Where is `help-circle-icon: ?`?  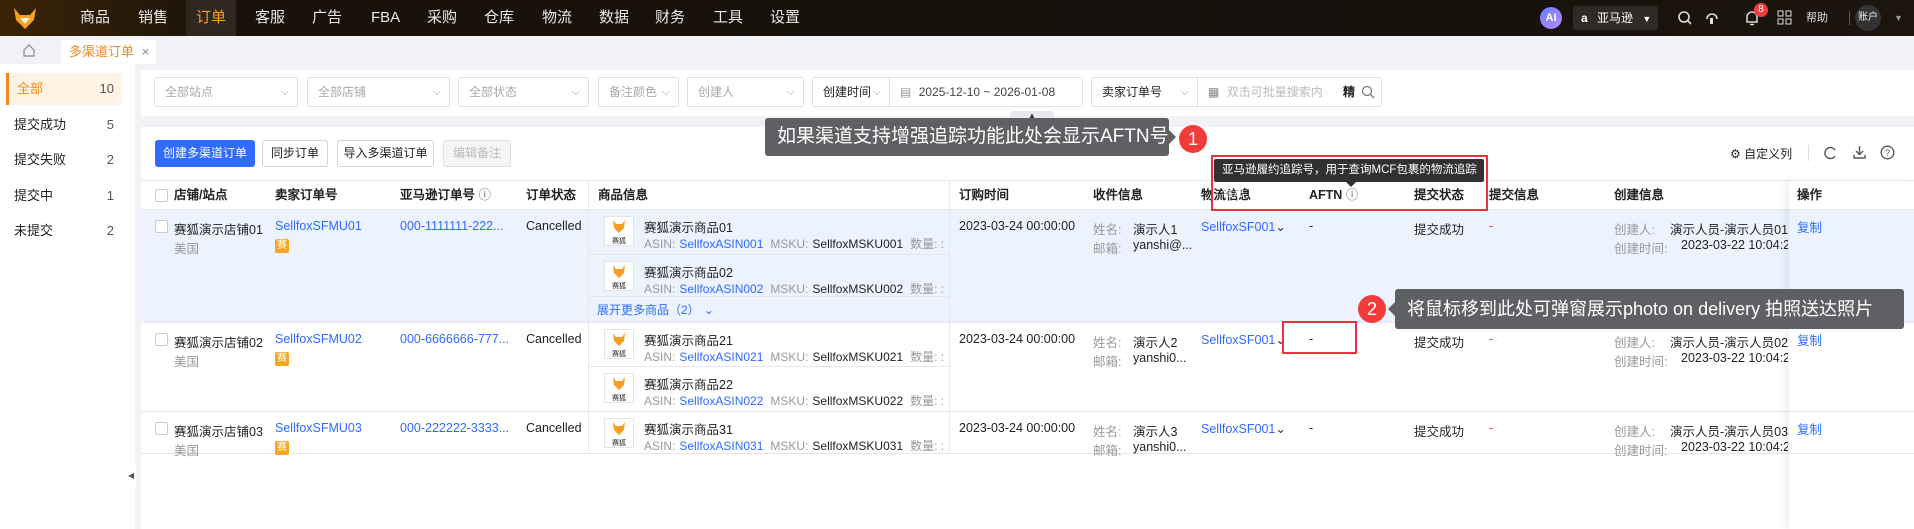 help-circle-icon: ? is located at coordinates (1887, 152).